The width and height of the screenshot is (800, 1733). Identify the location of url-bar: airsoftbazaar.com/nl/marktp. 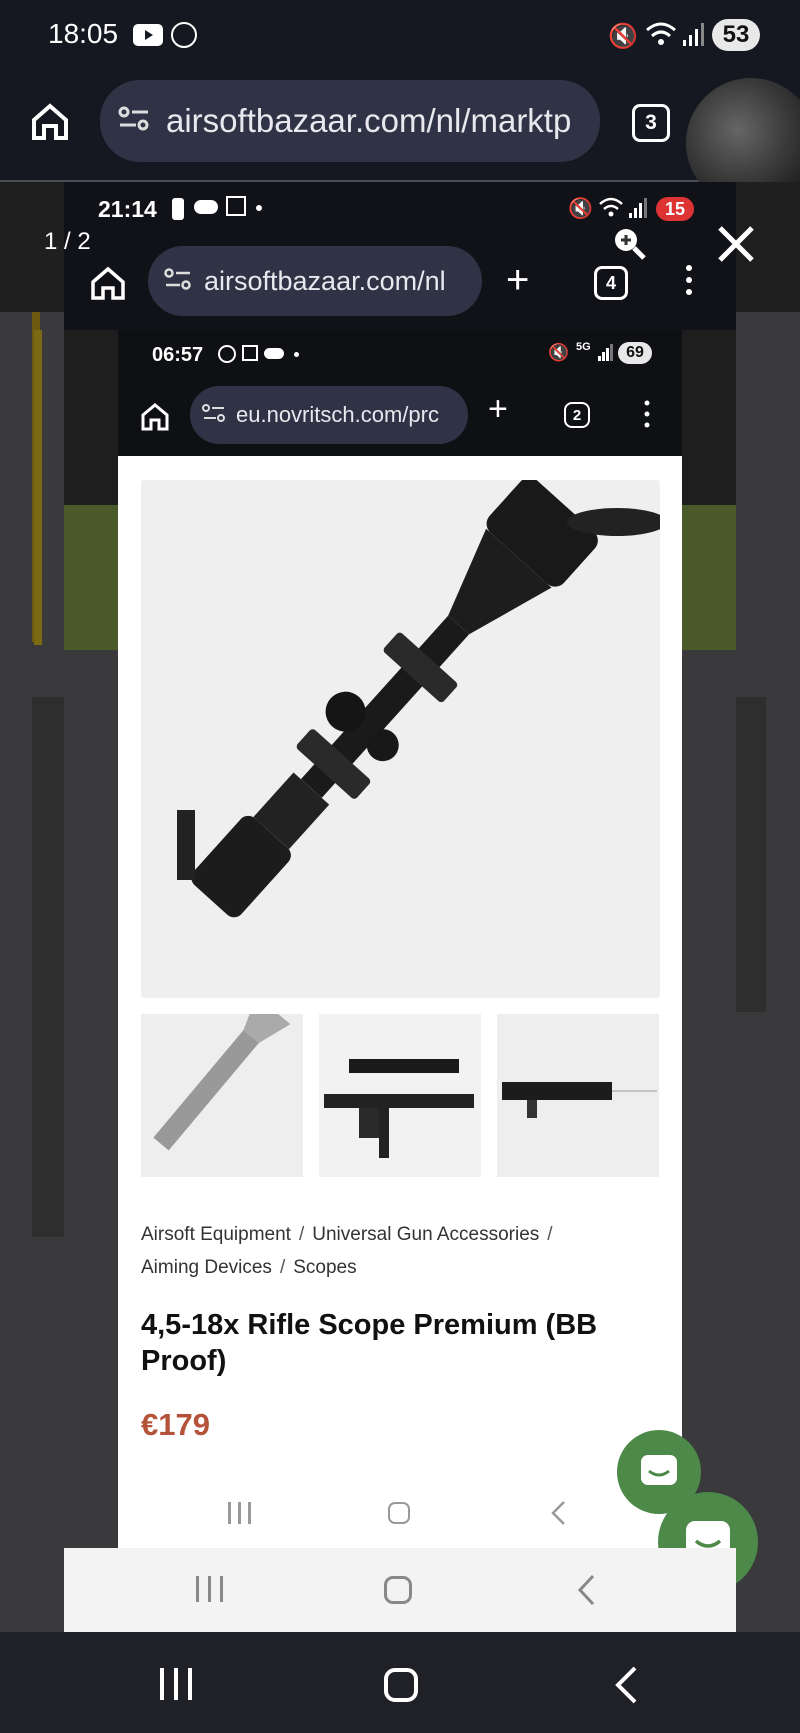
(350, 121).